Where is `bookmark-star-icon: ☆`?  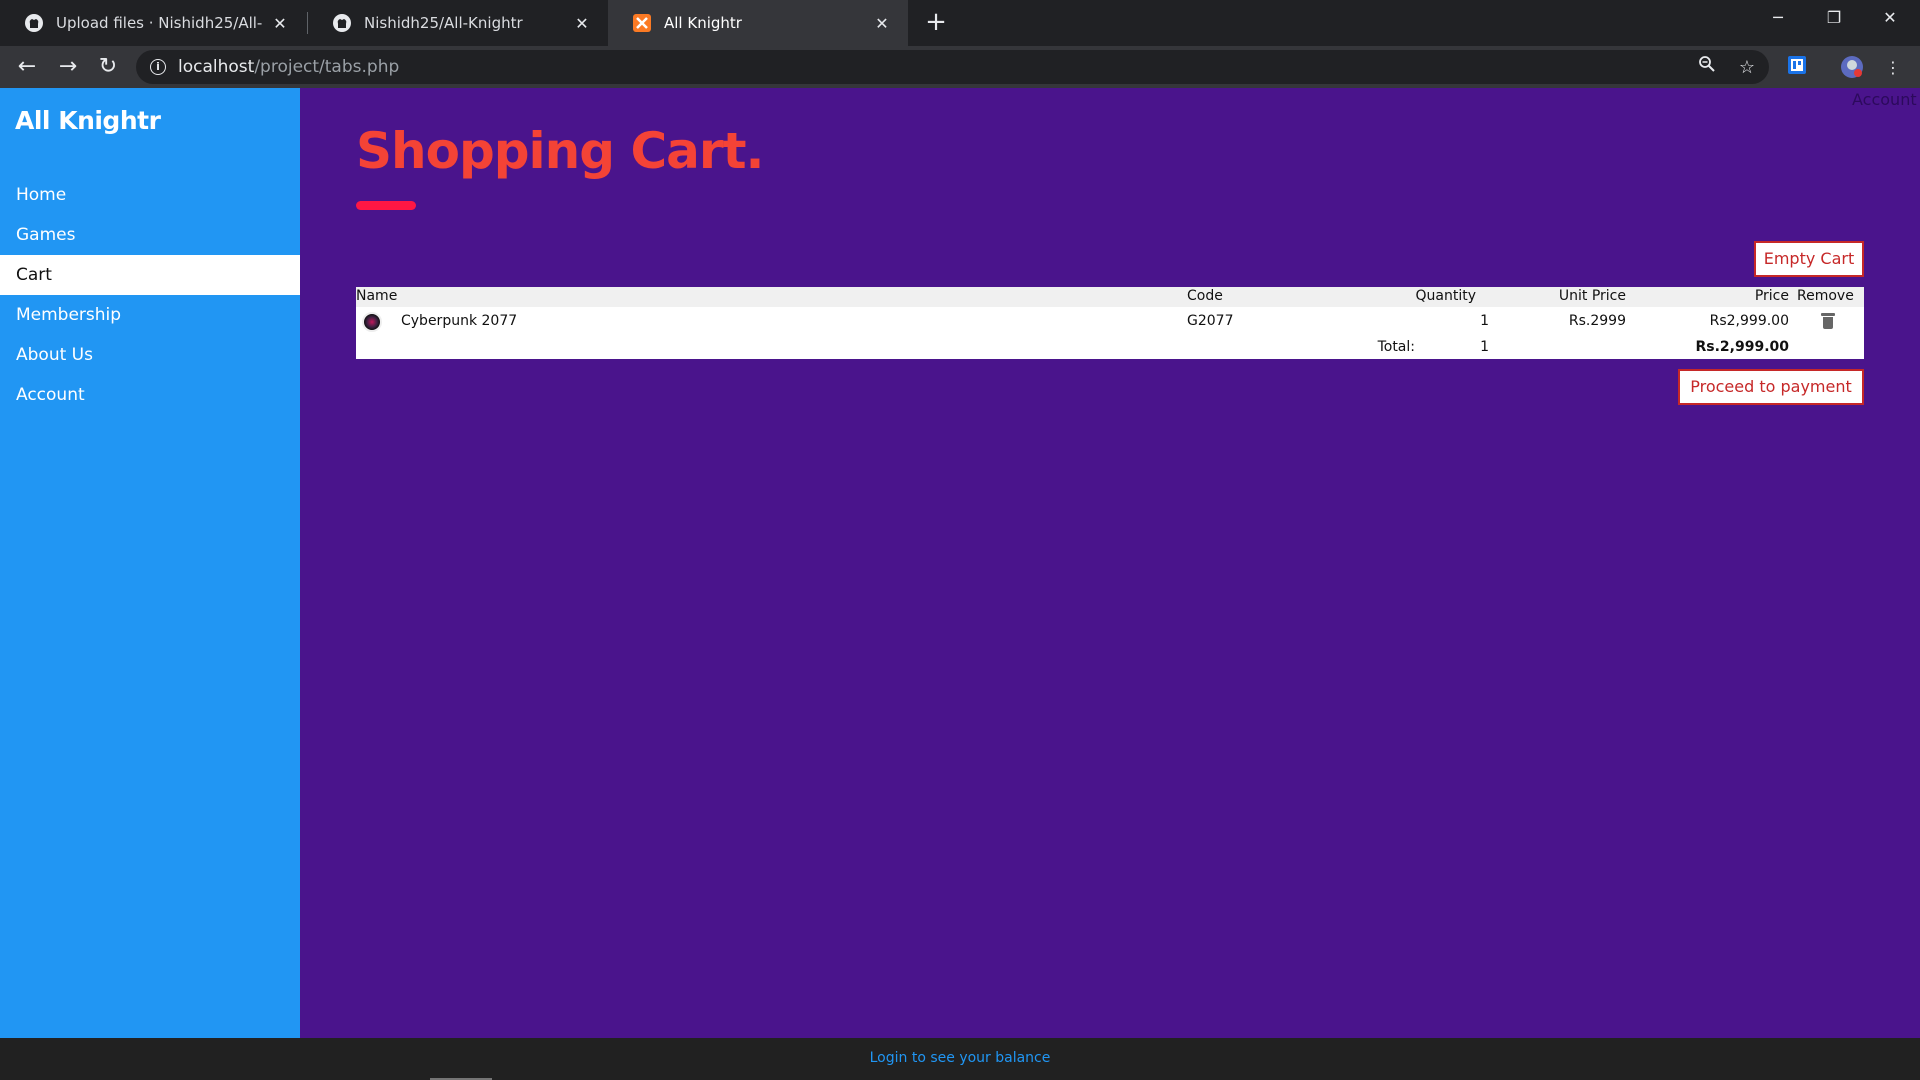
bookmark-star-icon: ☆ is located at coordinates (1747, 68).